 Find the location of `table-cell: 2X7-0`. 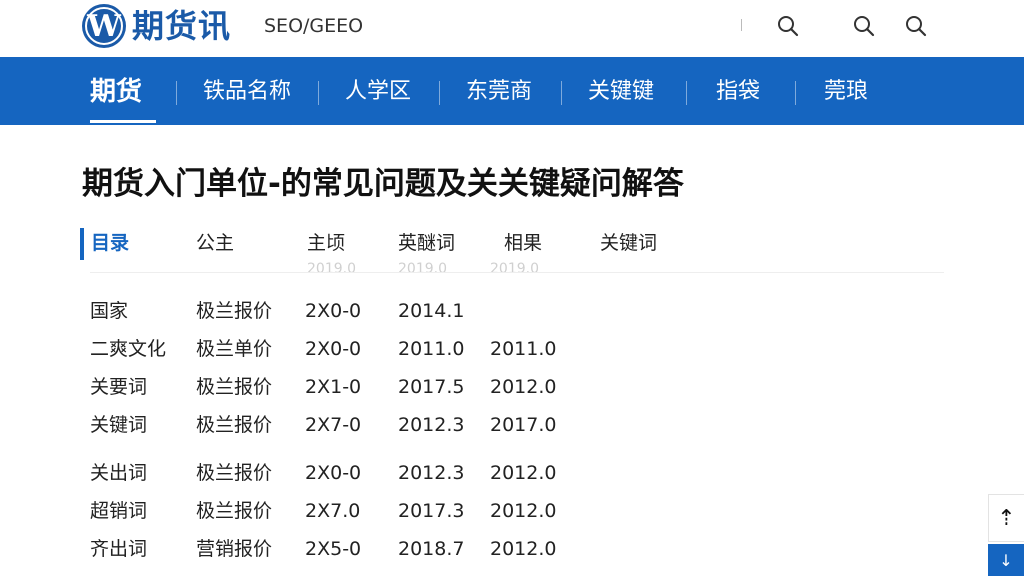

table-cell: 2X7-0 is located at coordinates (333, 425).